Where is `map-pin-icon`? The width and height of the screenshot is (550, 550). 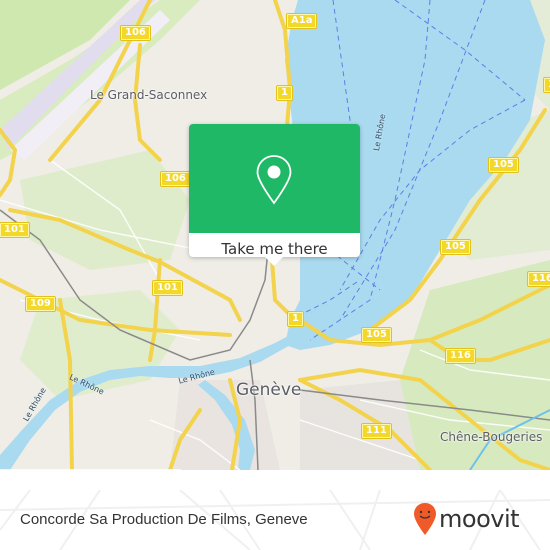
map-pin-icon is located at coordinates (274, 180).